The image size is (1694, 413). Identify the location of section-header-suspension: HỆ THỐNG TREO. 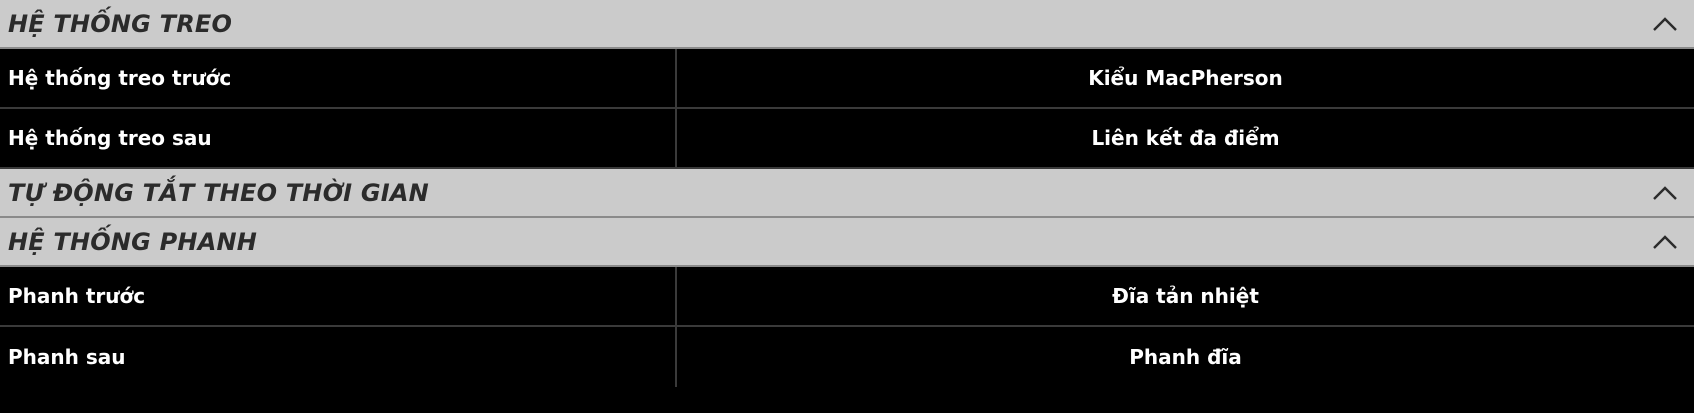
(847, 24).